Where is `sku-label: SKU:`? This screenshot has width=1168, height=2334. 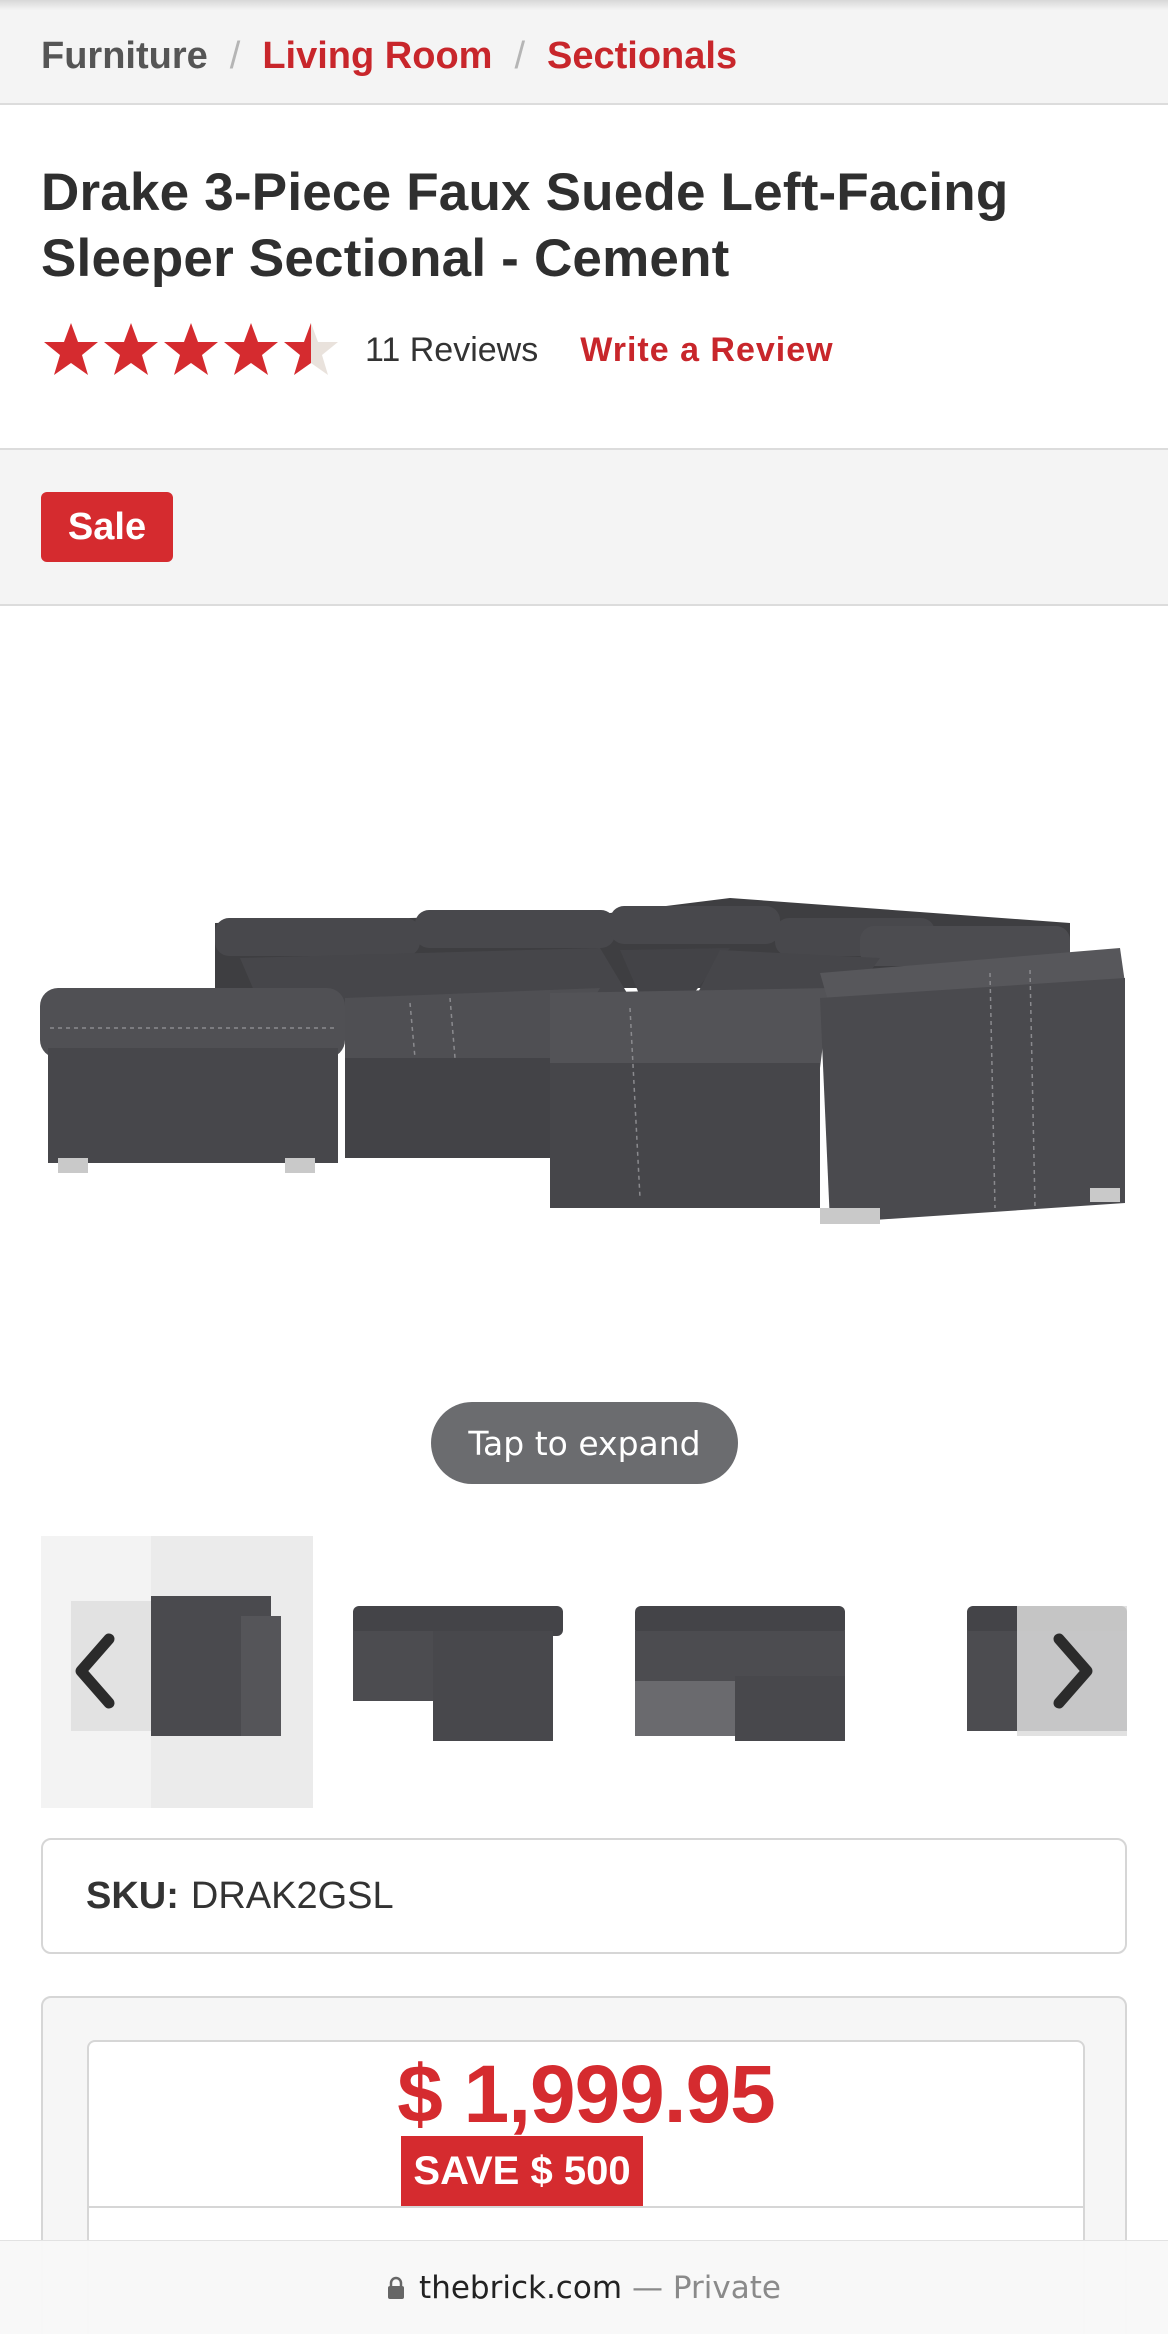
sku-label: SKU: is located at coordinates (132, 1895).